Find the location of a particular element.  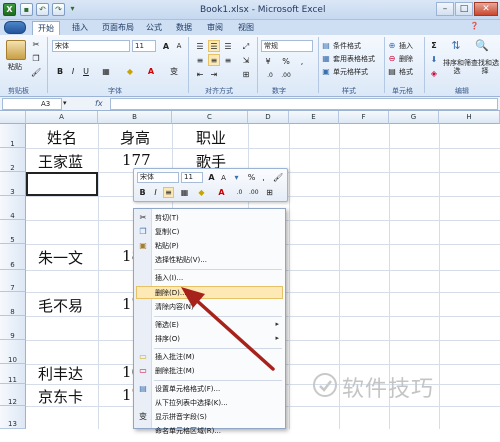

watermark-logo-icon is located at coordinates (325, 385).